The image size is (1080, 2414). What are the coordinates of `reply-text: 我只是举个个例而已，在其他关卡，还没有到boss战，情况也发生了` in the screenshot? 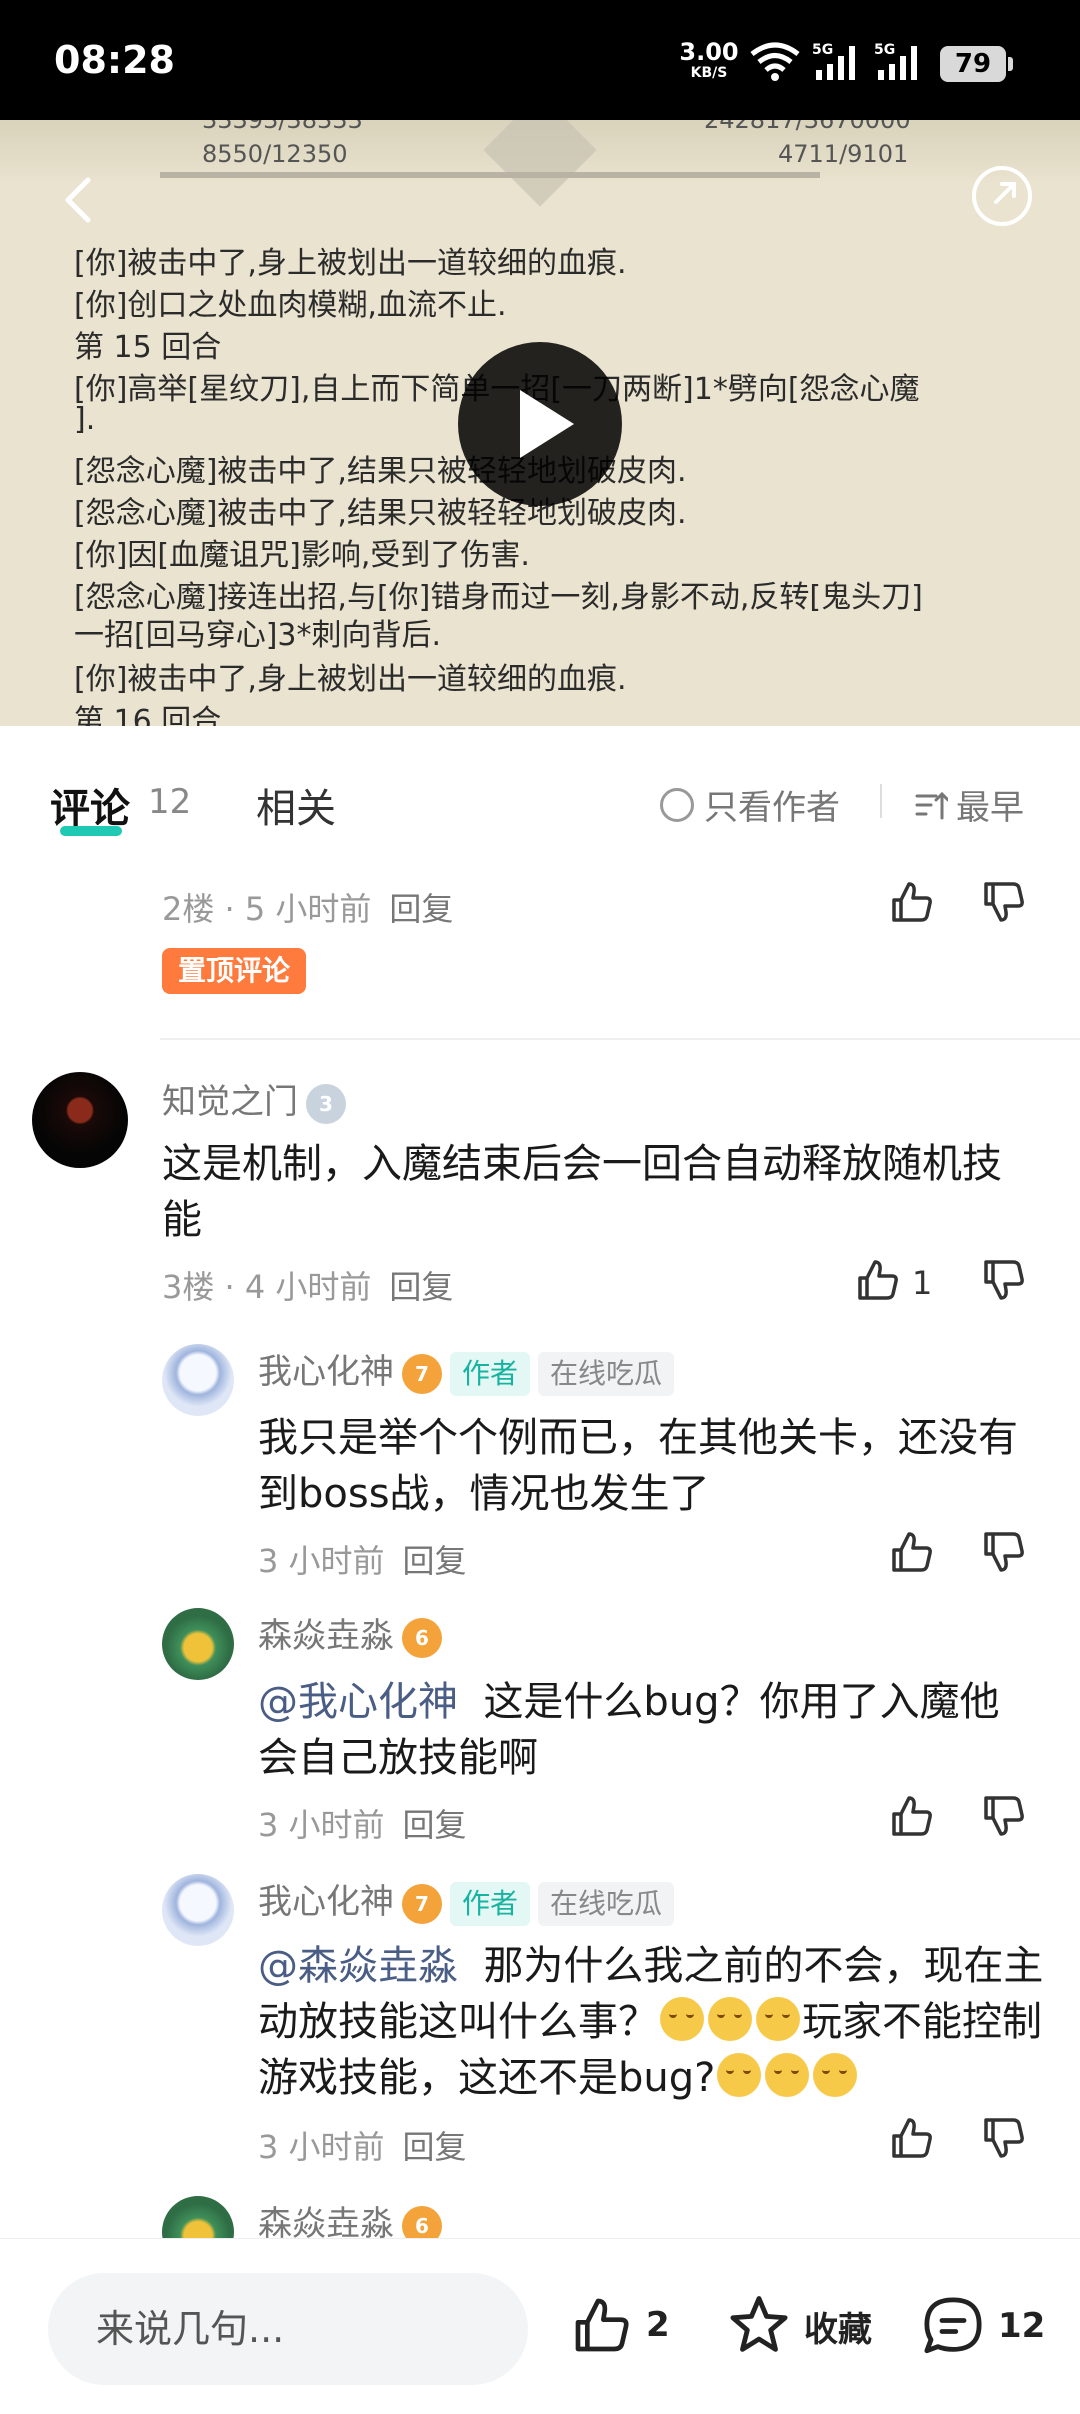 It's located at (638, 1466).